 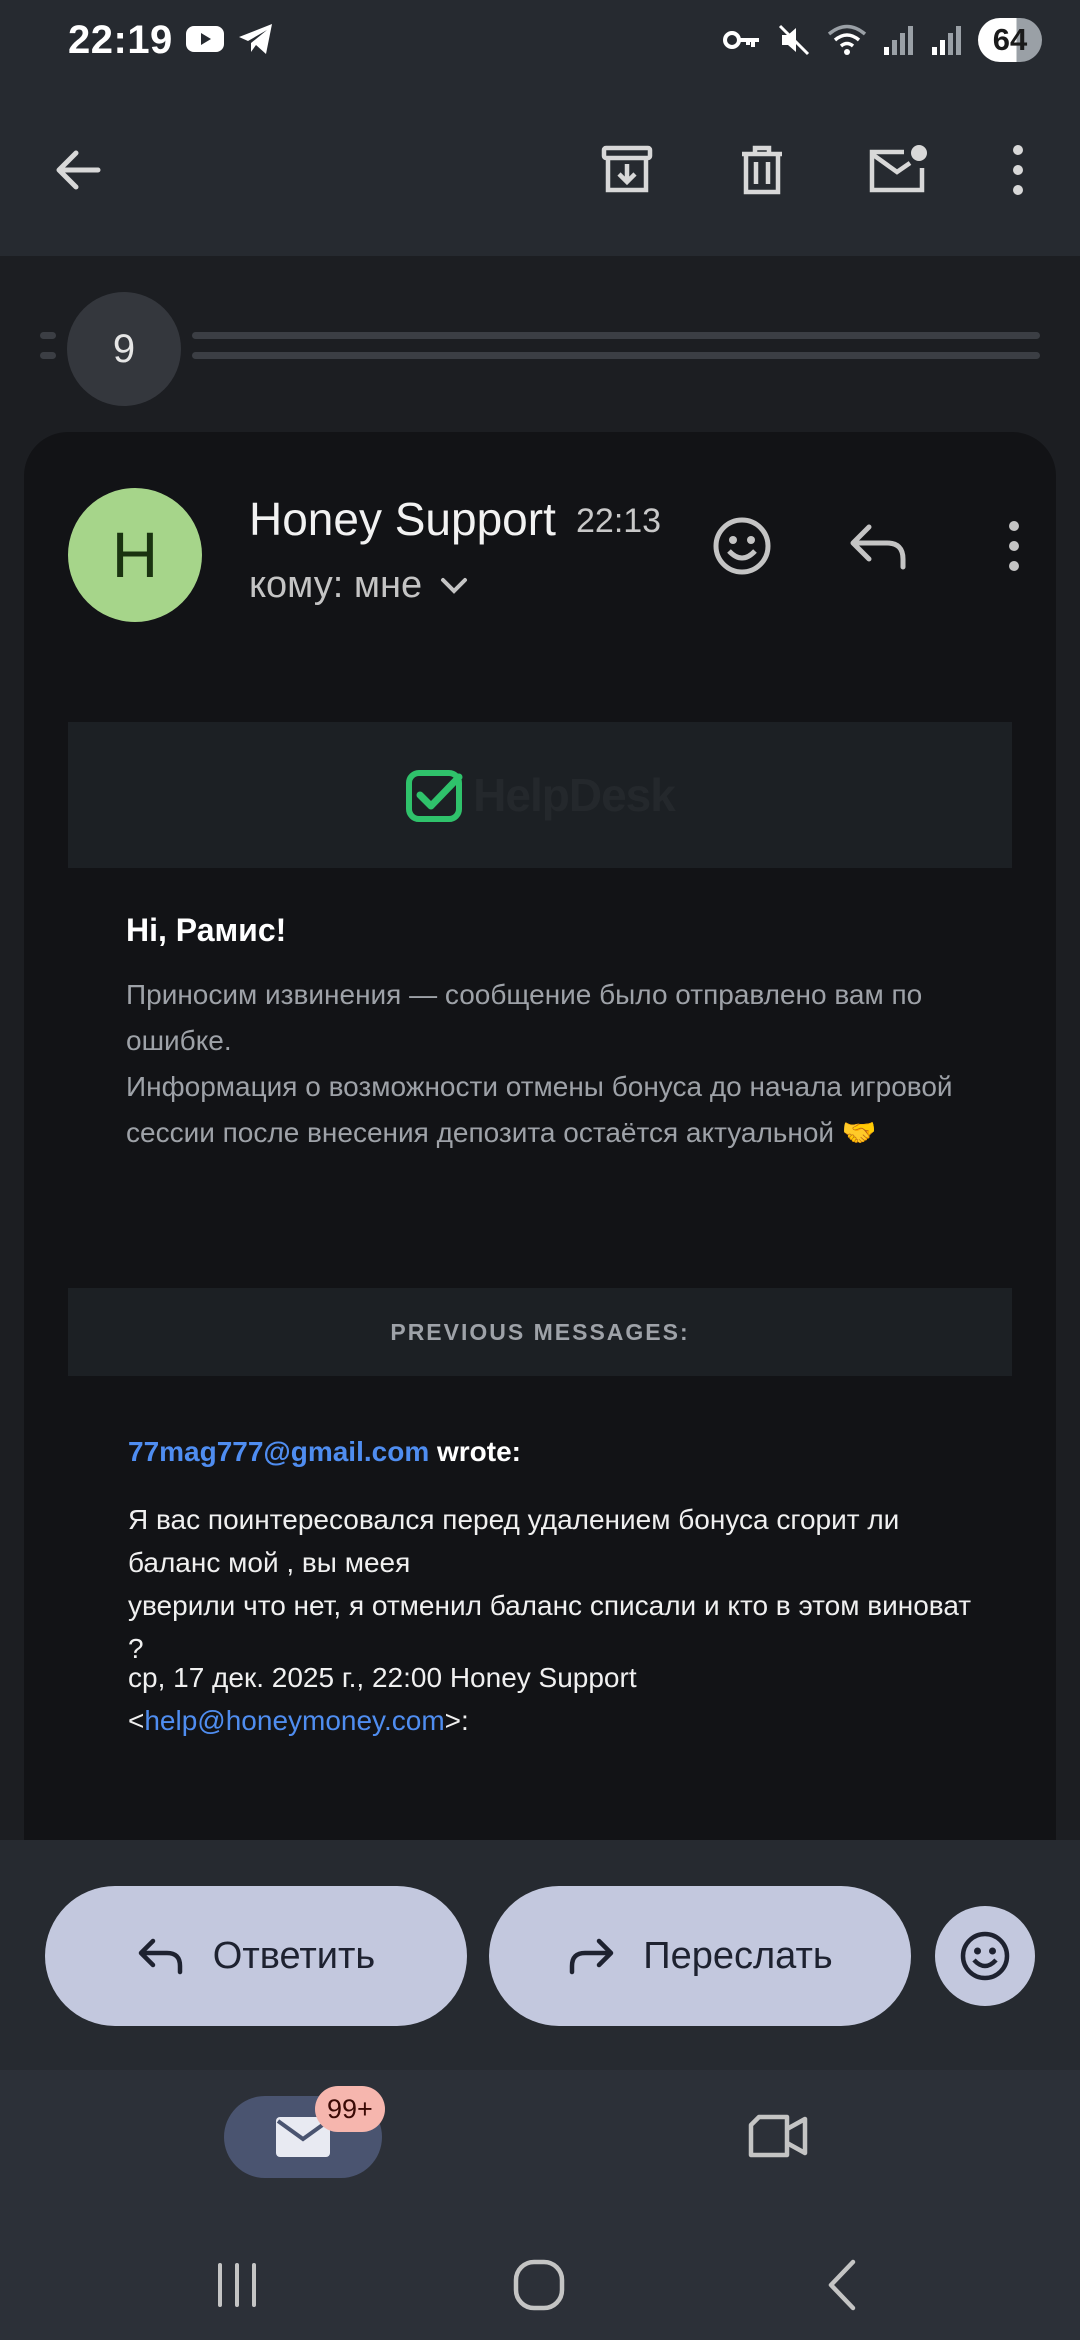 What do you see at coordinates (350, 2109) in the screenshot?
I see `unread-badge: 99+` at bounding box center [350, 2109].